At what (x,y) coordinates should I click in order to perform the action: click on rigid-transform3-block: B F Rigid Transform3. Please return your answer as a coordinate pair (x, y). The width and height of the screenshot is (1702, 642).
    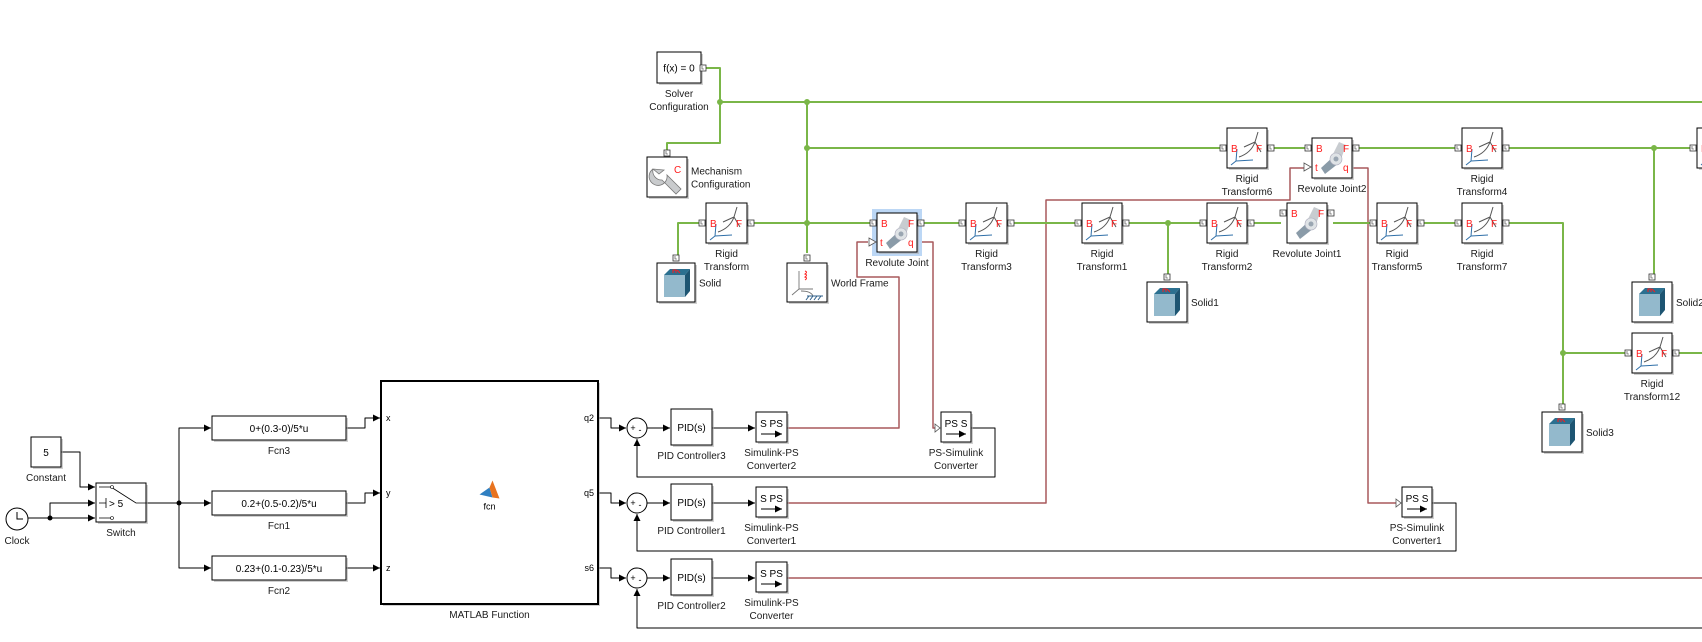
    Looking at the image, I should click on (986, 237).